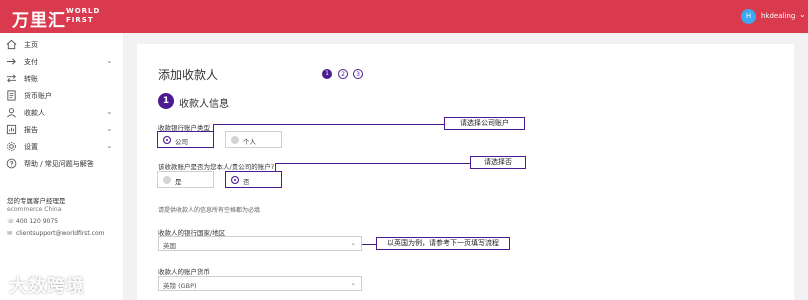 This screenshot has height=300, width=808. Describe the element at coordinates (83, 11) in the screenshot. I see `logo-english-line1: WORLD` at that location.